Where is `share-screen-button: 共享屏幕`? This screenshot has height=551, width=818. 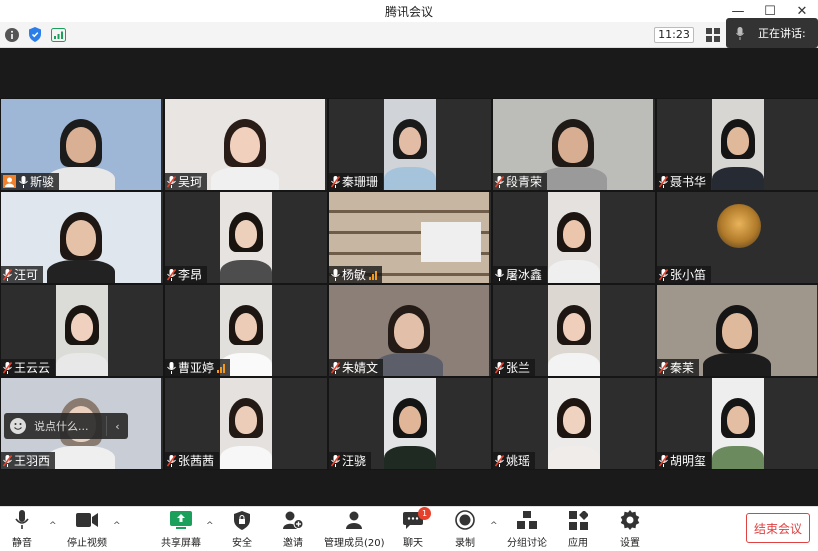 share-screen-button: 共享屏幕 is located at coordinates (181, 529).